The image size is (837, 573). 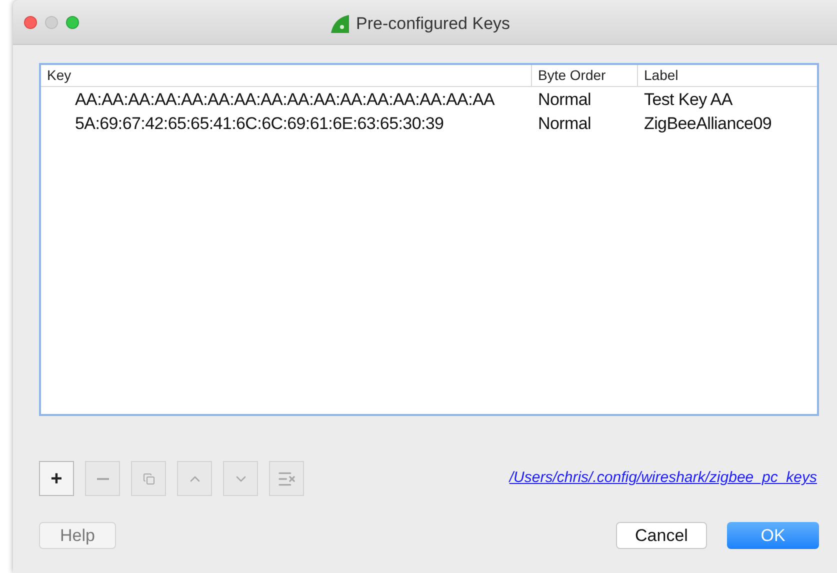 What do you see at coordinates (688, 100) in the screenshot?
I see `table-cell-text: Test Key AA` at bounding box center [688, 100].